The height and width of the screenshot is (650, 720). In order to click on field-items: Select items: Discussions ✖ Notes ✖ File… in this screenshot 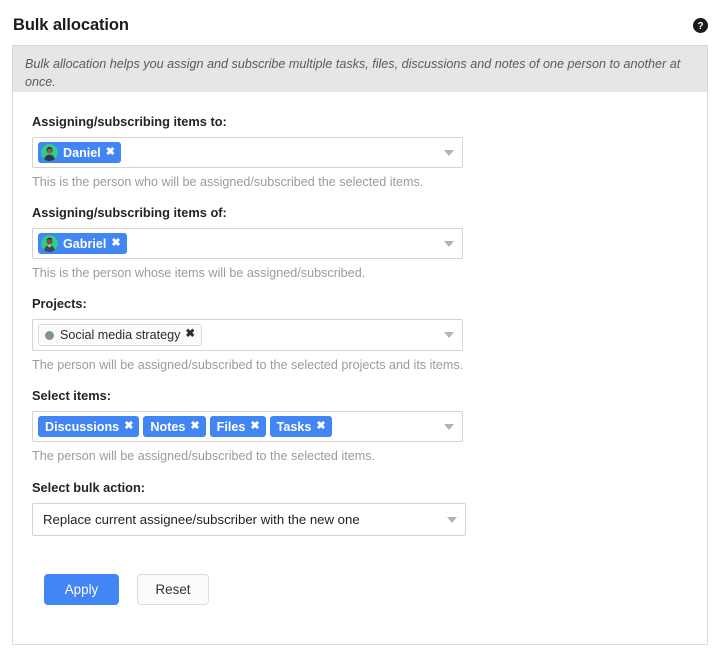, I will do `click(369, 426)`.